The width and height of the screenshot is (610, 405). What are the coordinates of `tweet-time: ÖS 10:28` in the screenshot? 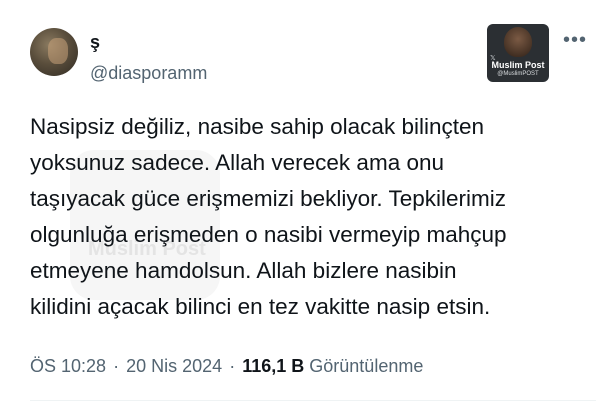 It's located at (68, 366).